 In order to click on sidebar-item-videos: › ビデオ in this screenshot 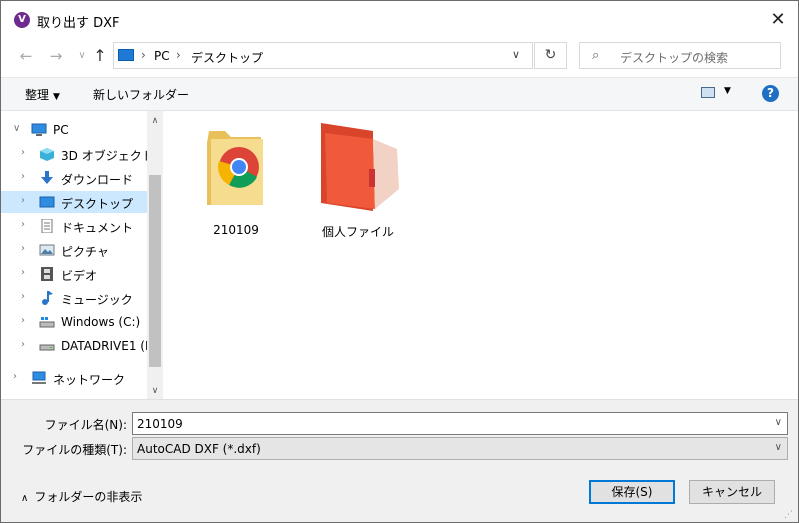, I will do `click(74, 274)`.